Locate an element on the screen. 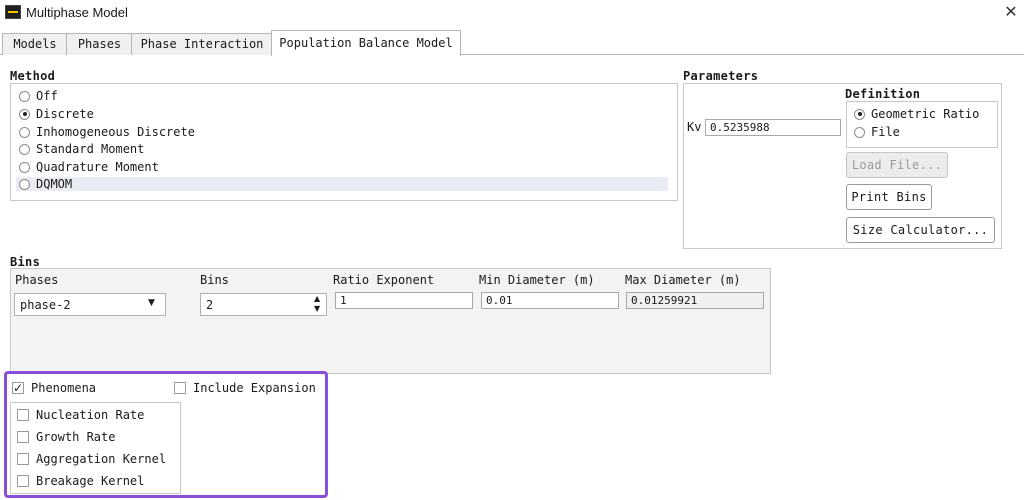 This screenshot has height=500, width=1024. bins-col-min-diameter: Min Diameter (m) is located at coordinates (537, 280).